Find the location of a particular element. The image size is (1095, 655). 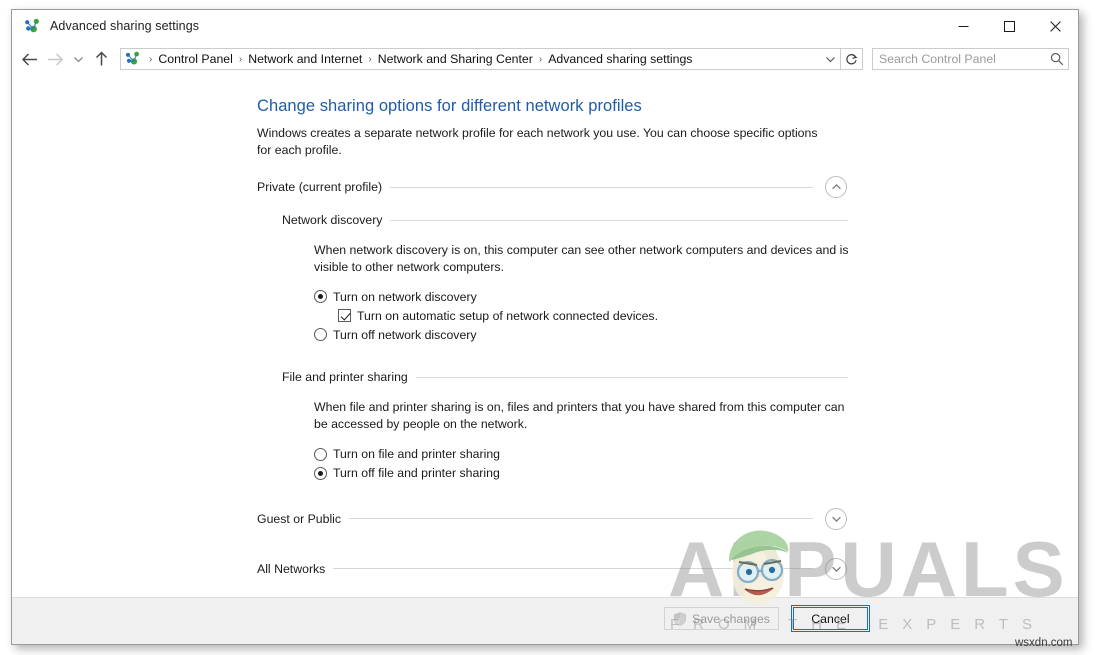

option-label: Turn off file and printer sharing is located at coordinates (416, 473).